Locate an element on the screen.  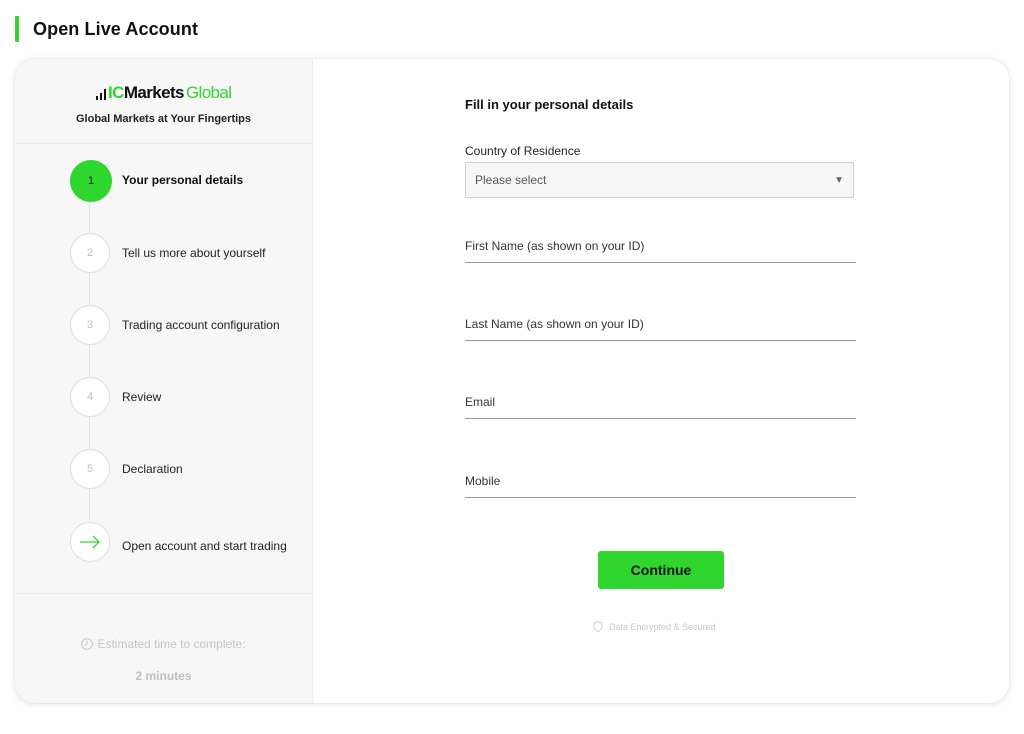
step-3: 3 Trading account configuration is located at coordinates (190, 325).